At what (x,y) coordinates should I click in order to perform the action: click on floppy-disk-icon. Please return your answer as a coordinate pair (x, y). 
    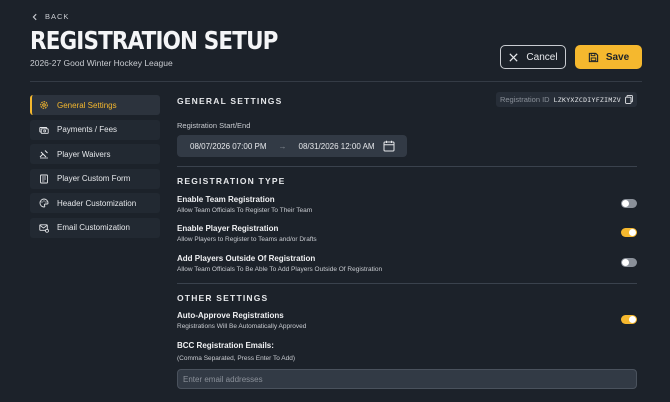
    Looking at the image, I should click on (593, 57).